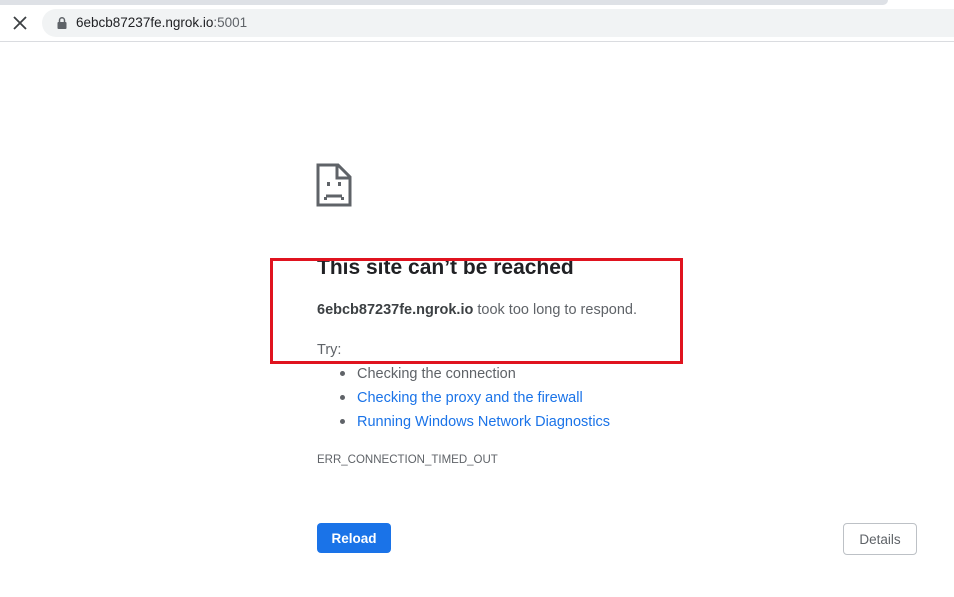 This screenshot has width=954, height=597. I want to click on close-icon, so click(20, 23).